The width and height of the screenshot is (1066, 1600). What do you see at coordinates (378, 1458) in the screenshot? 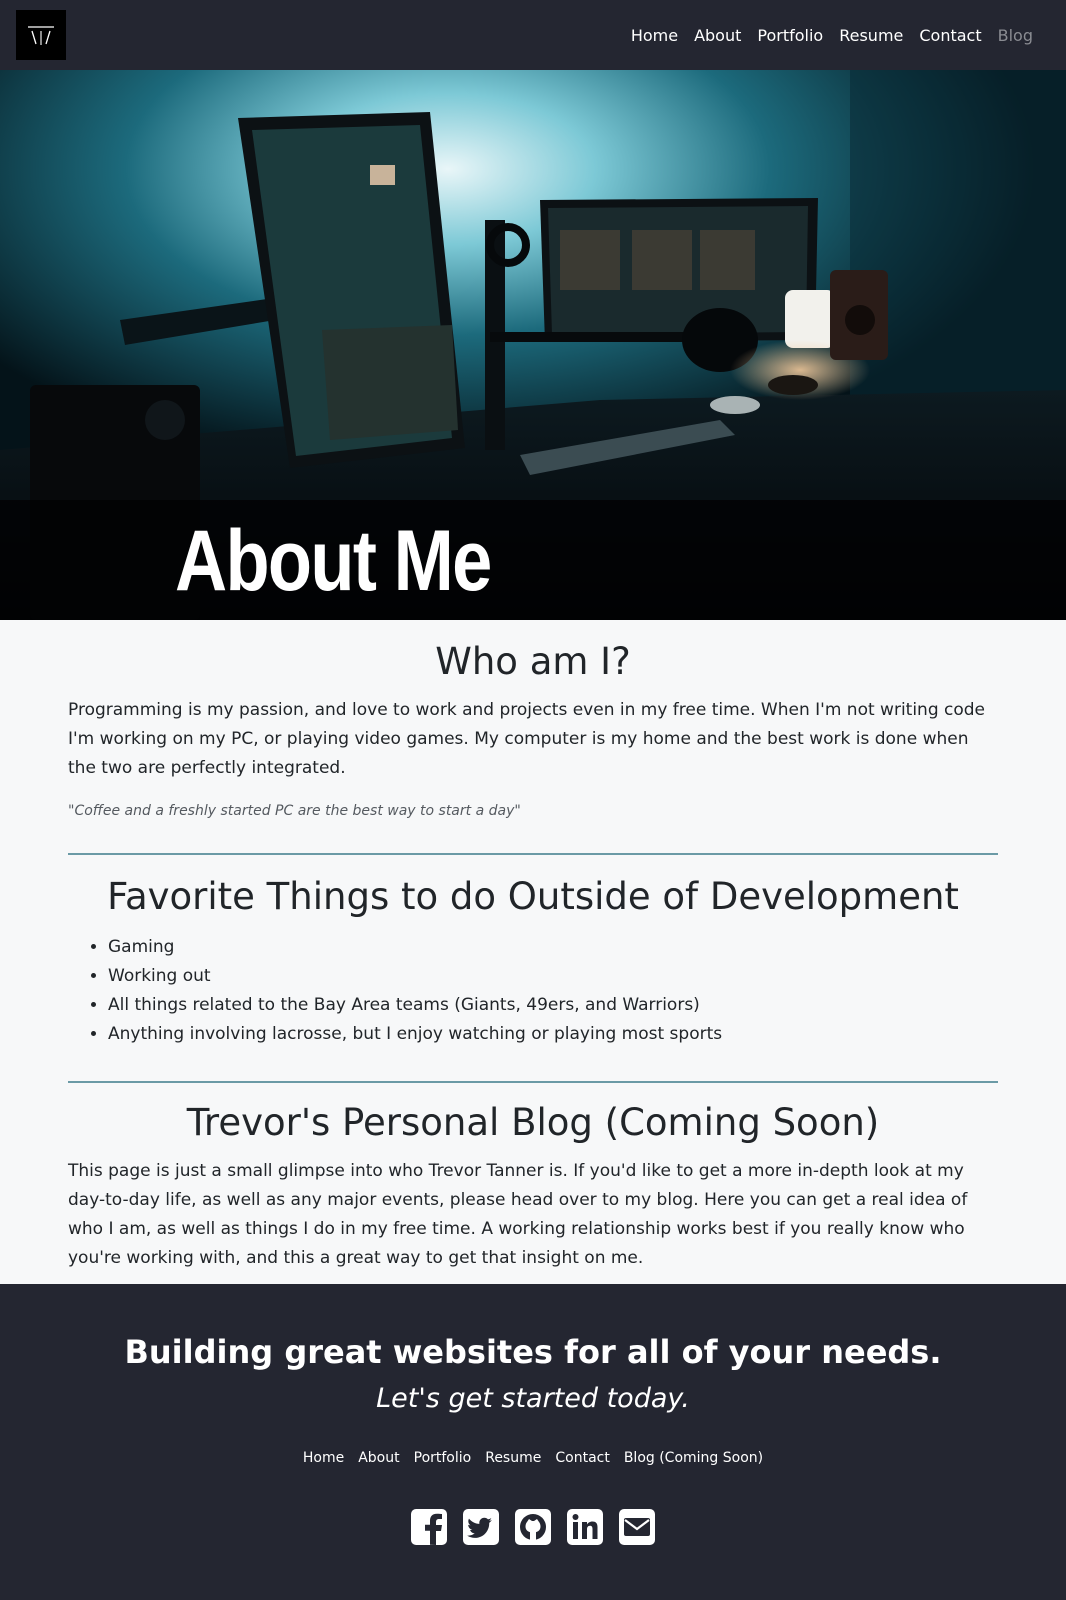
I see `footer-link-about: About` at bounding box center [378, 1458].